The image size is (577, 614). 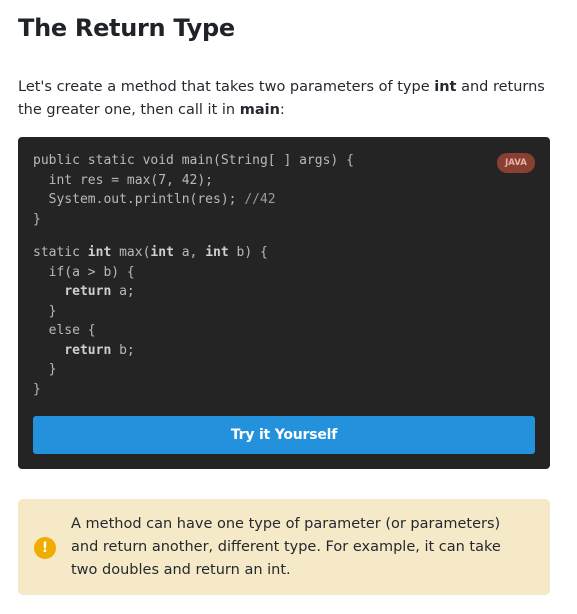 What do you see at coordinates (64, 330) in the screenshot?
I see `code-line: else {` at bounding box center [64, 330].